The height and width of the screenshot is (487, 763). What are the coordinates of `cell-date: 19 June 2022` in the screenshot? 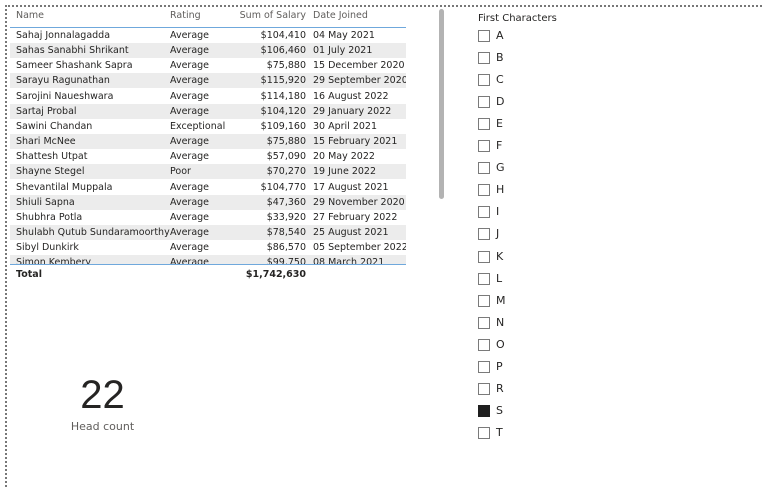 It's located at (344, 172).